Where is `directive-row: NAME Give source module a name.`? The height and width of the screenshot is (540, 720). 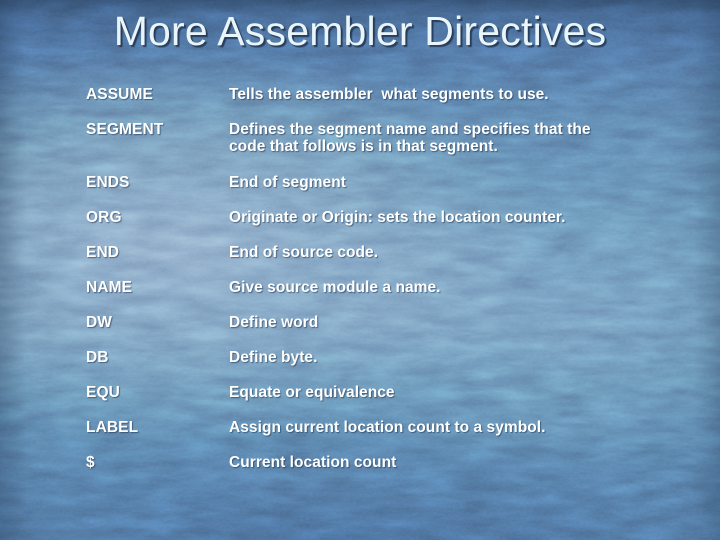 directive-row: NAME Give source module a name. is located at coordinates (369, 287).